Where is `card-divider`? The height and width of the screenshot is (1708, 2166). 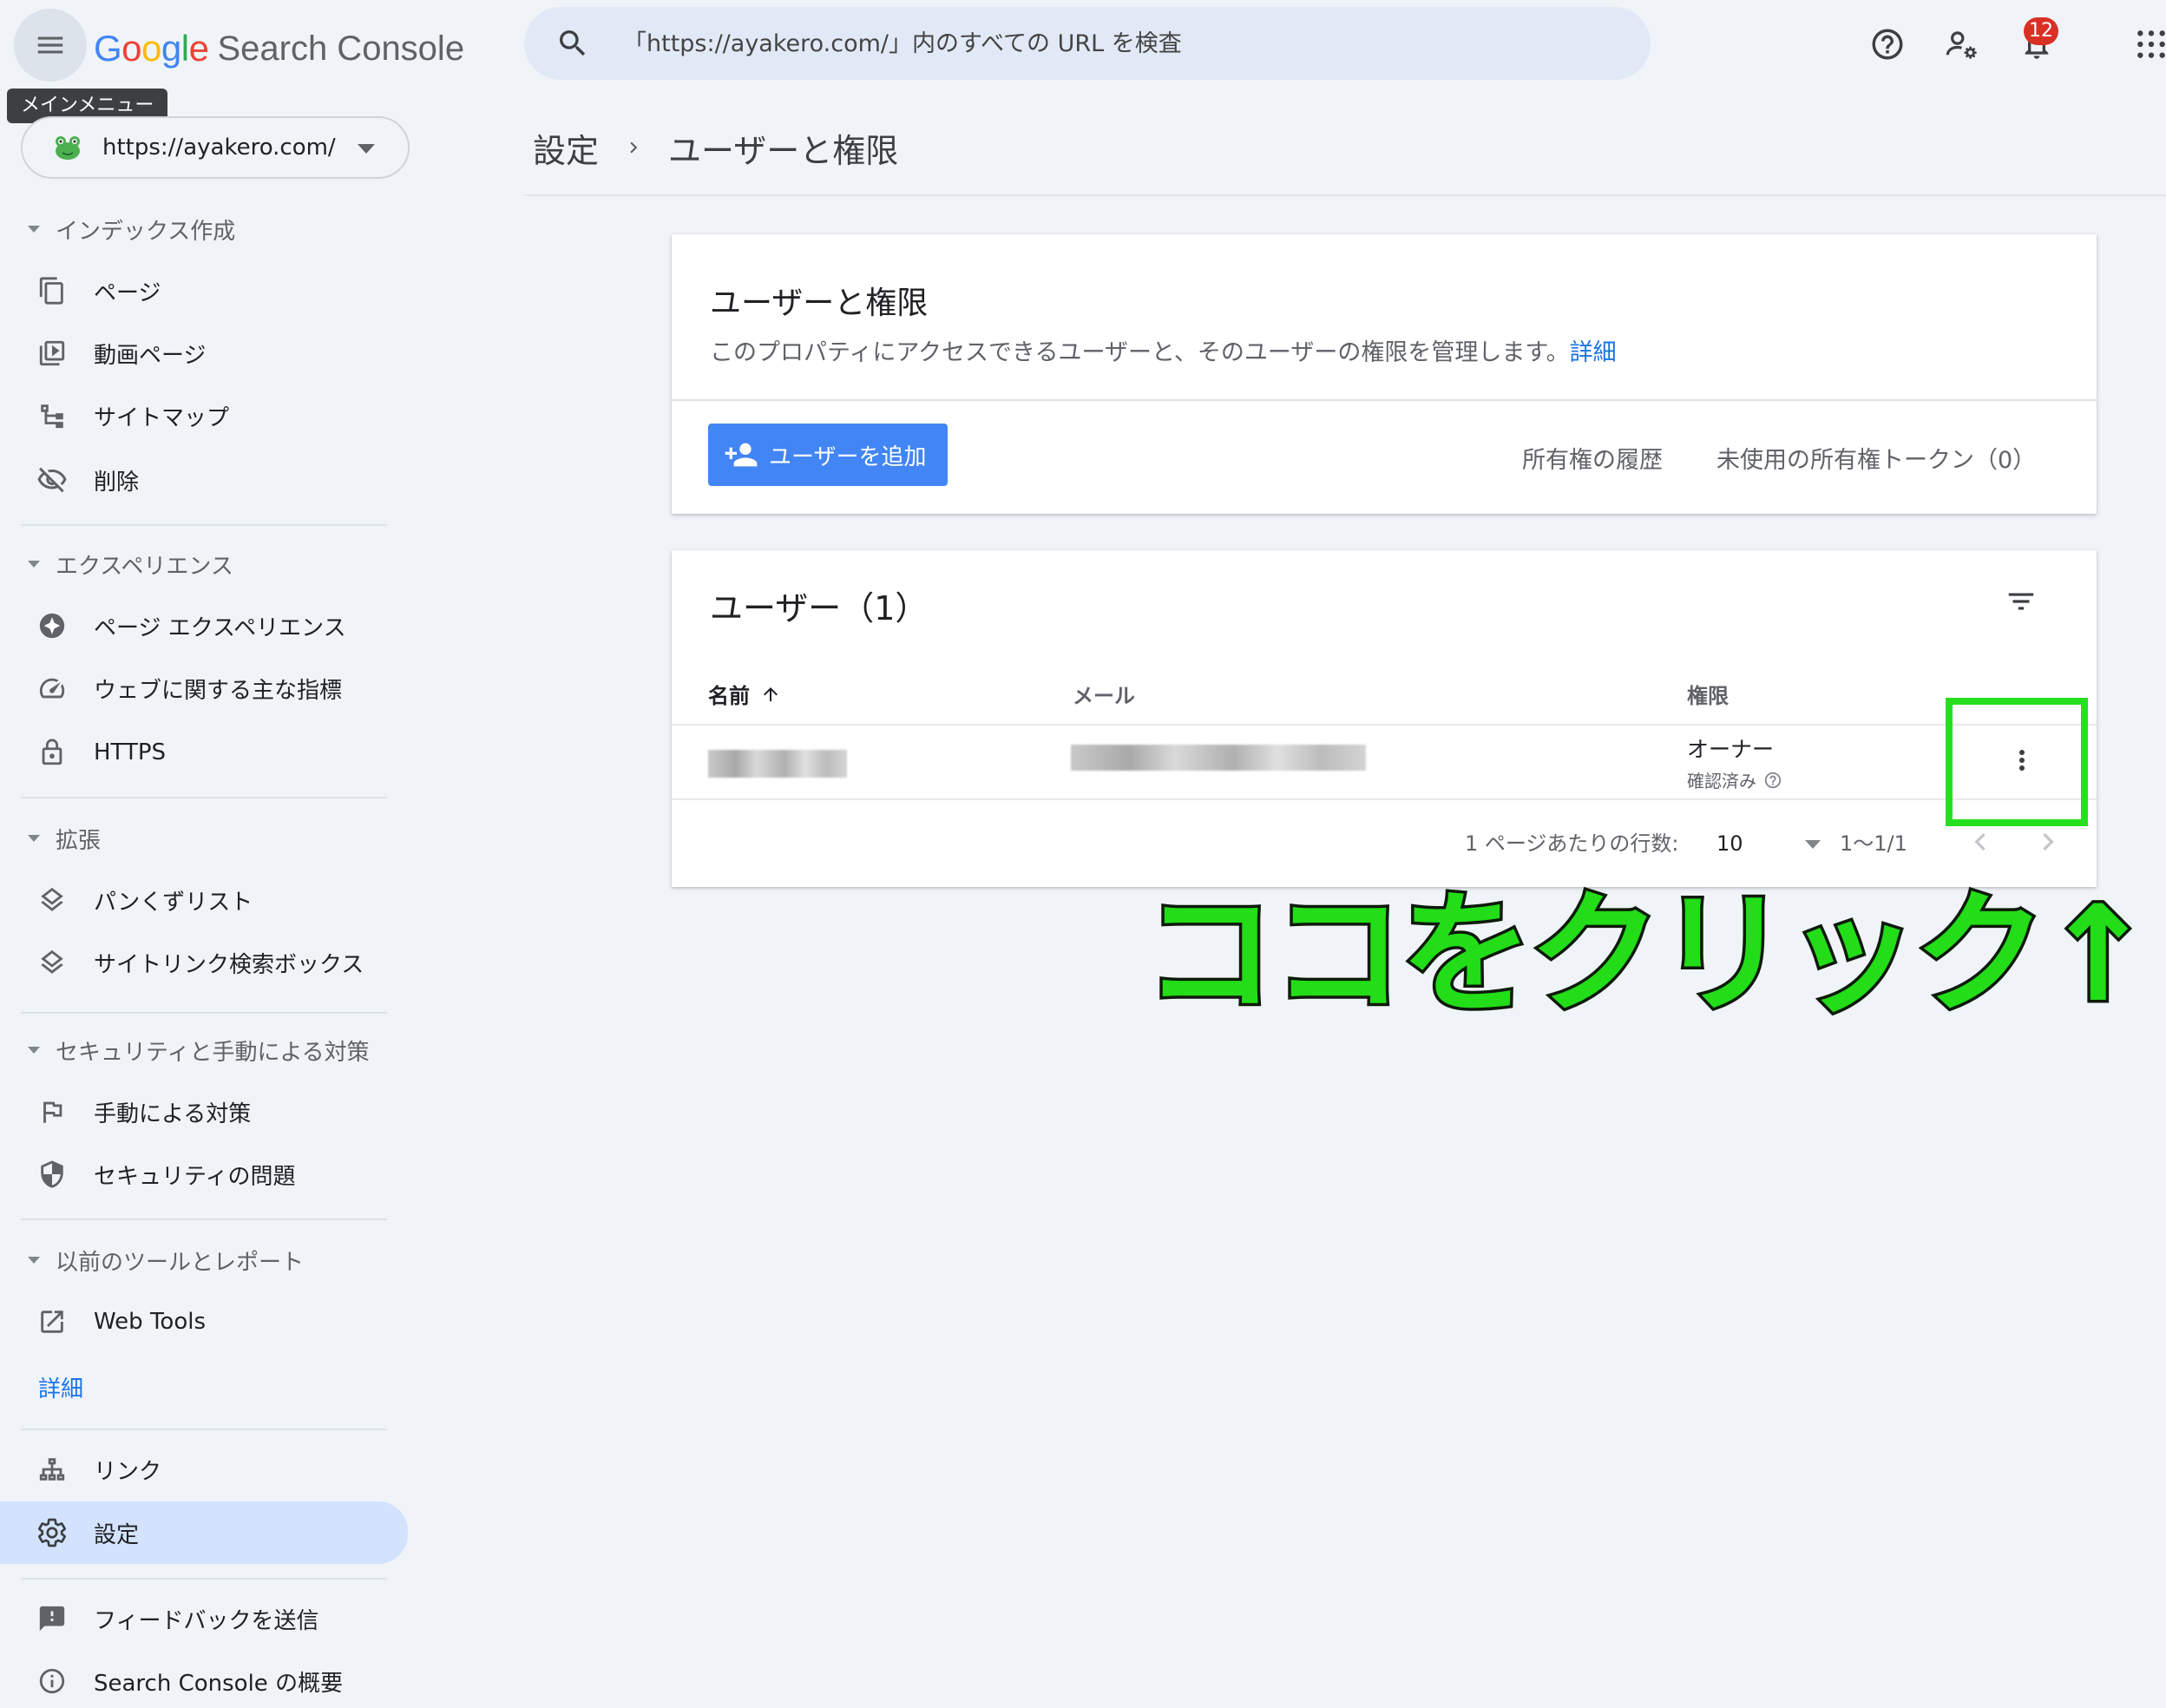
card-divider is located at coordinates (1384, 400).